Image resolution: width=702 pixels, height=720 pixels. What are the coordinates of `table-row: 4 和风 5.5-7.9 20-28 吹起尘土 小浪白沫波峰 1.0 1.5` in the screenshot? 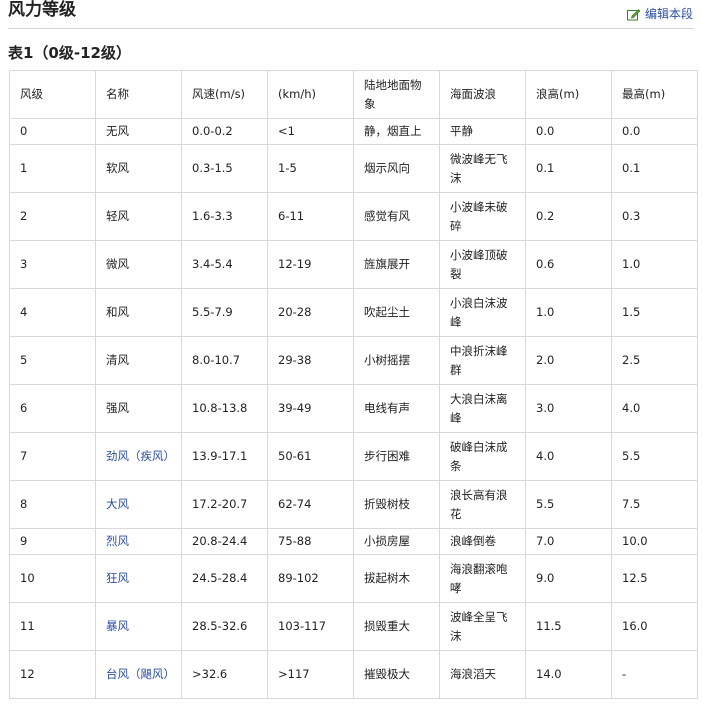 It's located at (353, 312).